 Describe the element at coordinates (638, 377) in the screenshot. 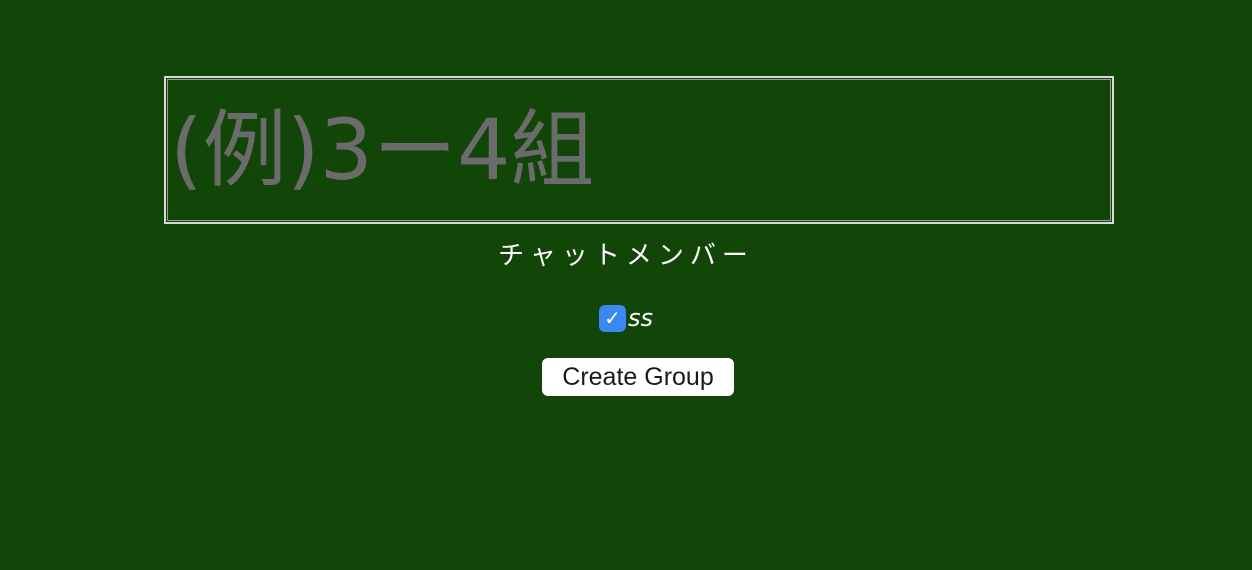

I see `create-group-button: Create Group` at that location.